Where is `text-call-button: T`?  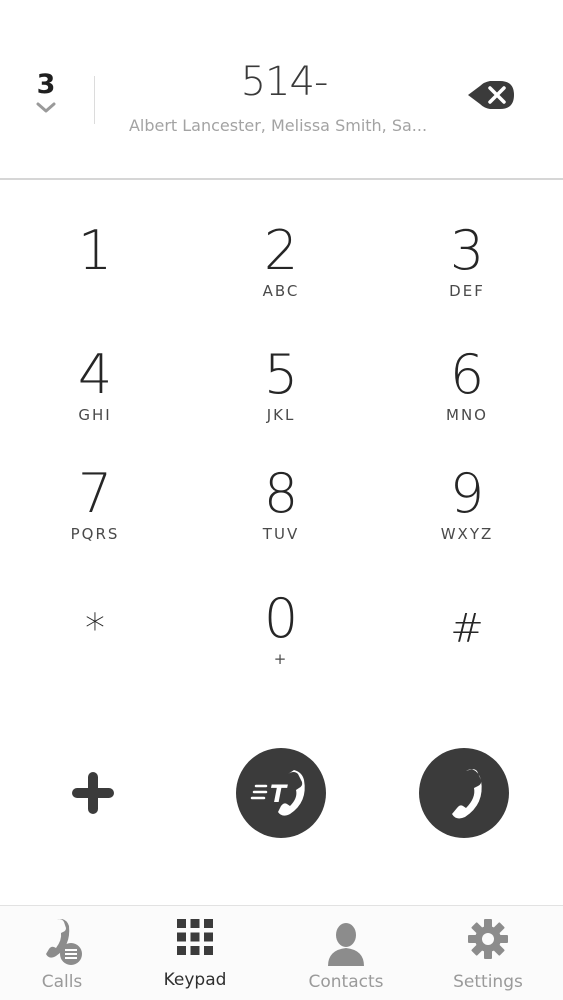
text-call-button: T is located at coordinates (281, 793).